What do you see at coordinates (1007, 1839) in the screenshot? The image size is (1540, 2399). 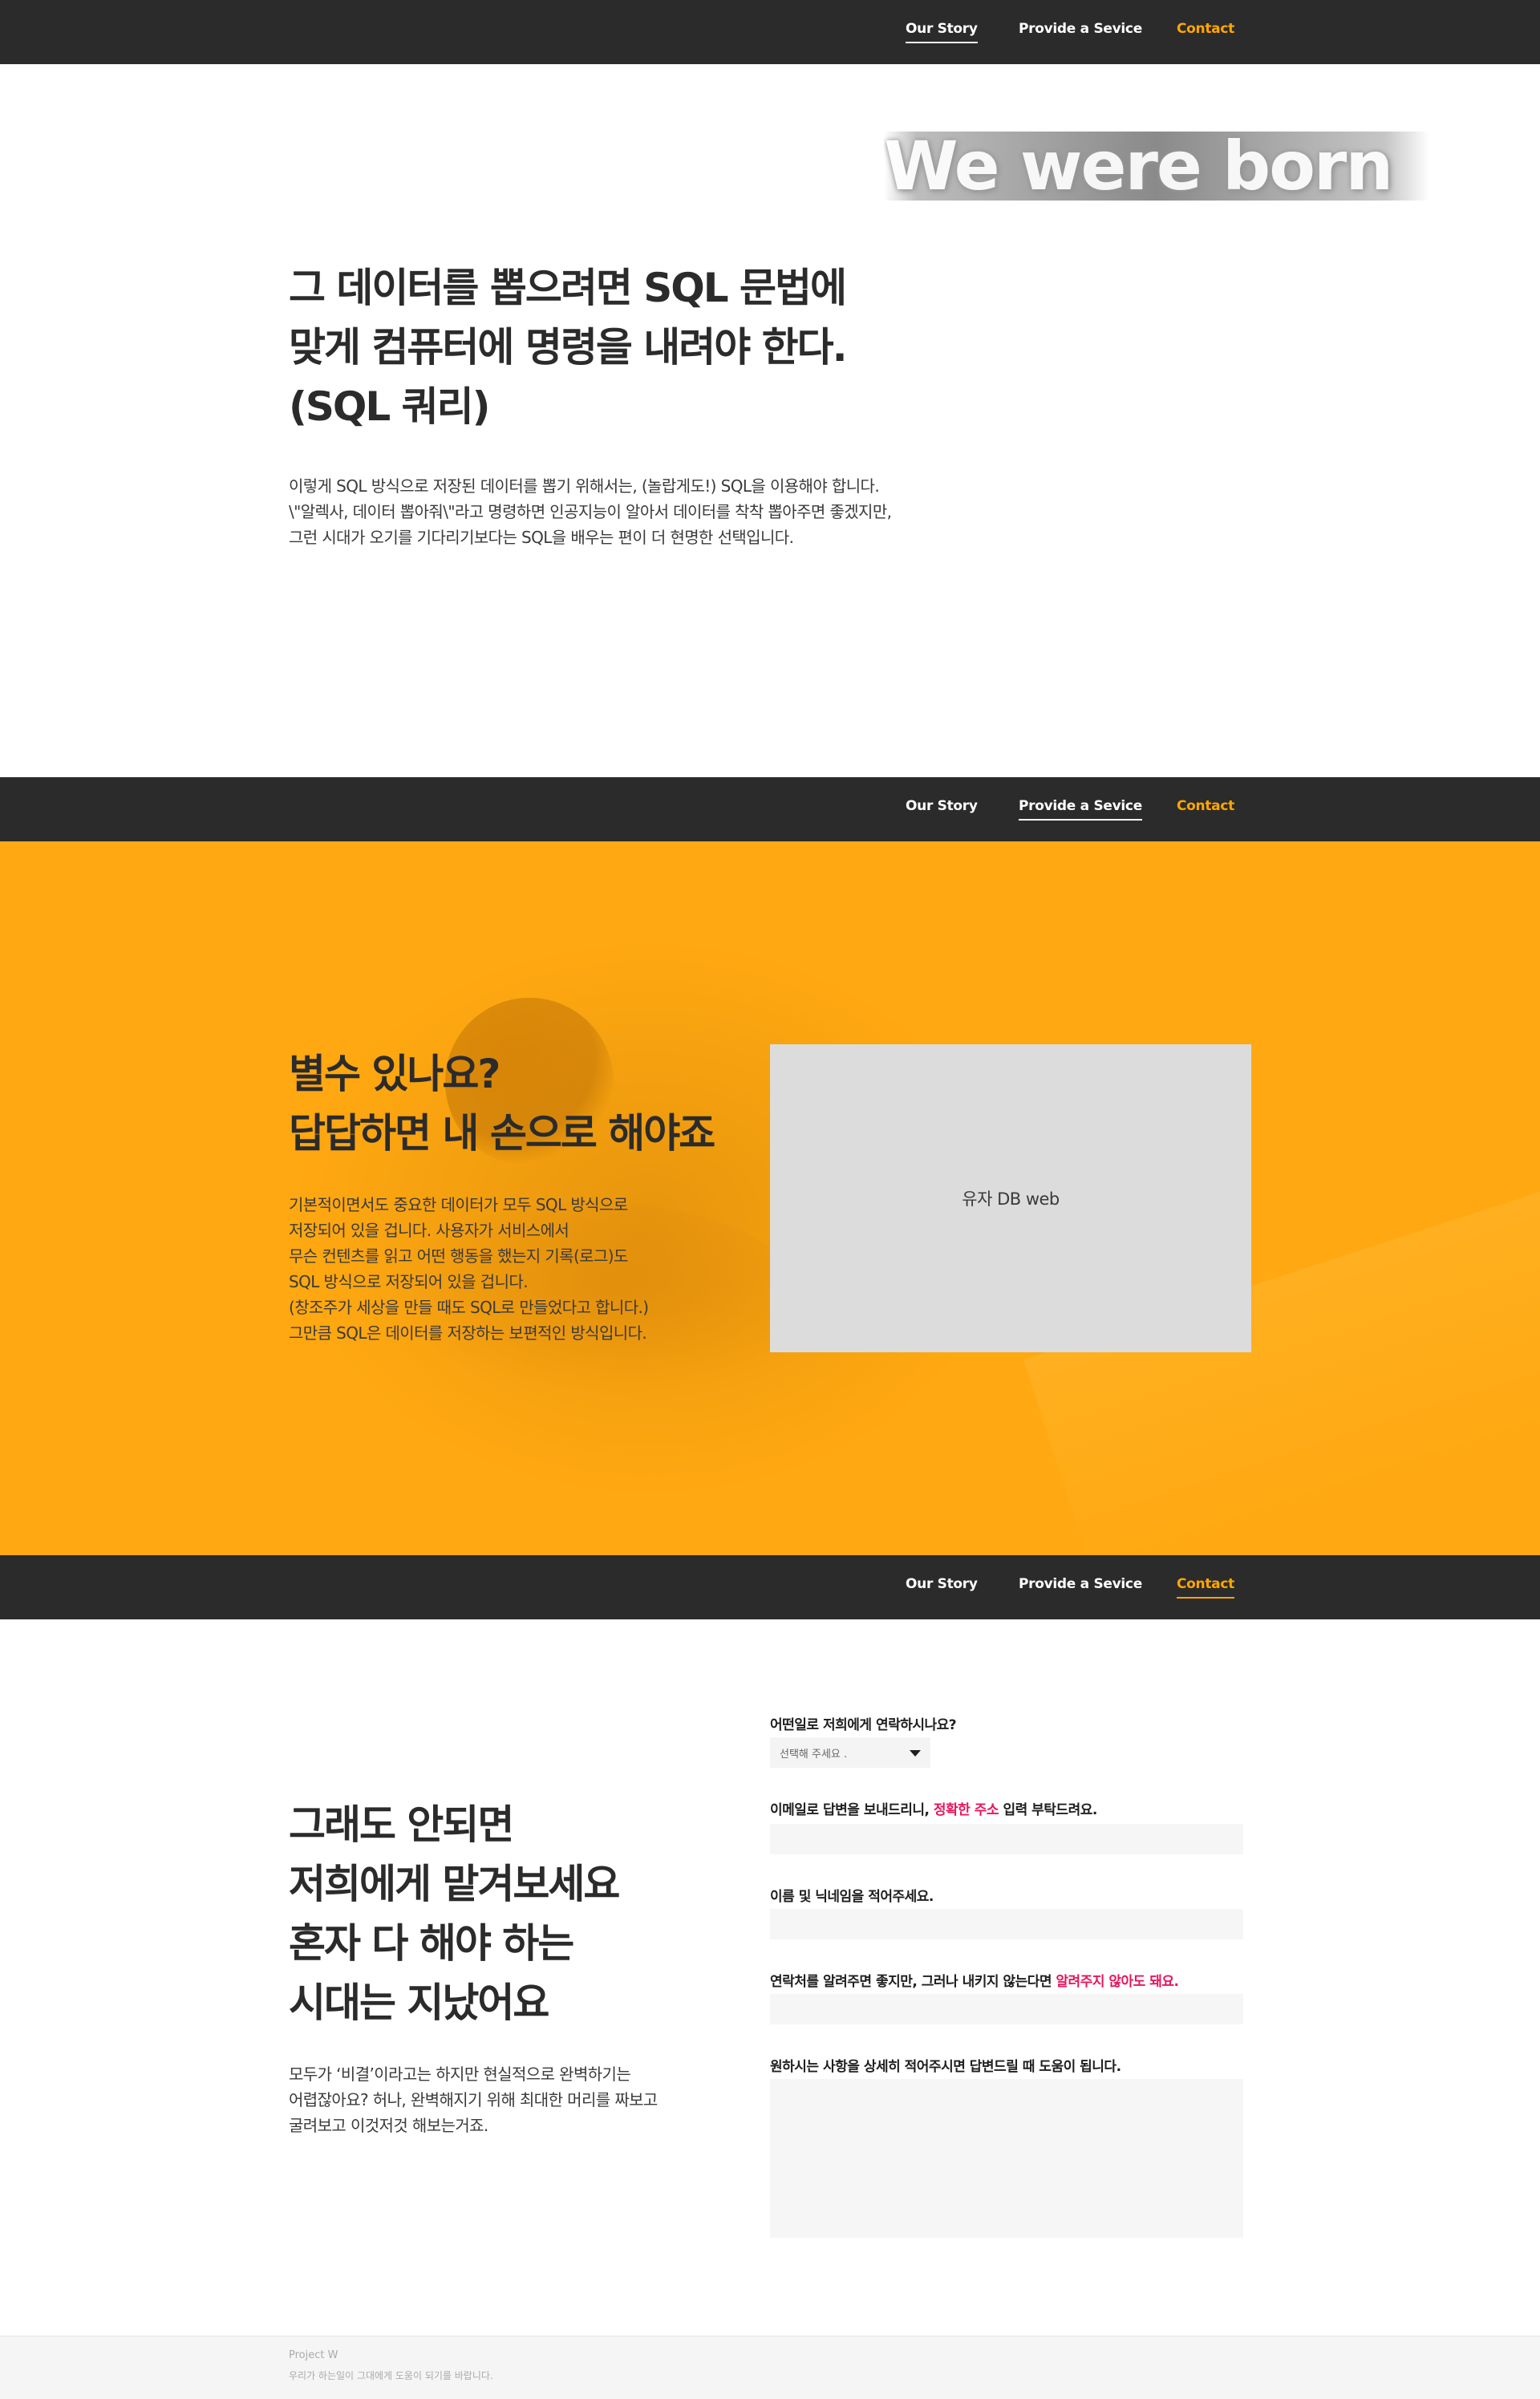 I see `email-field` at bounding box center [1007, 1839].